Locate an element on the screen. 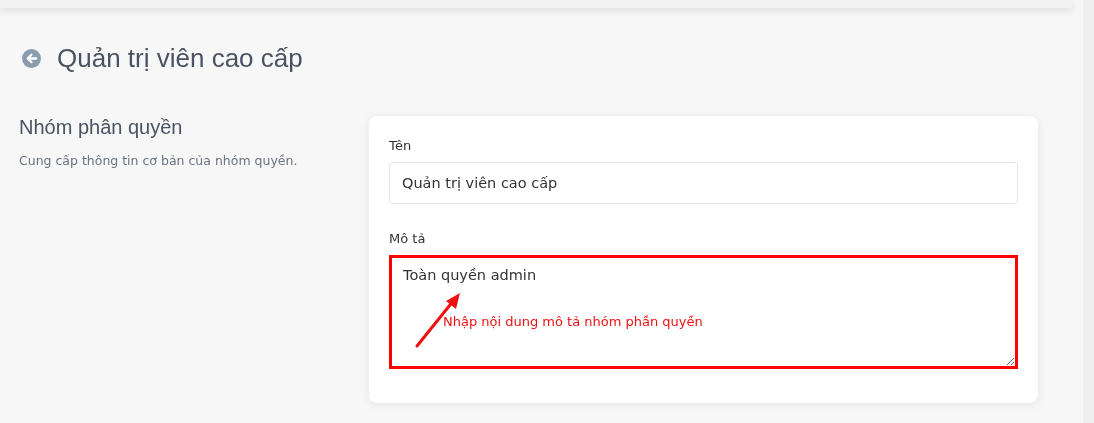 The image size is (1094, 423). annotation-text: Nhập nội dung mô tả nhóm phần quyền is located at coordinates (573, 321).